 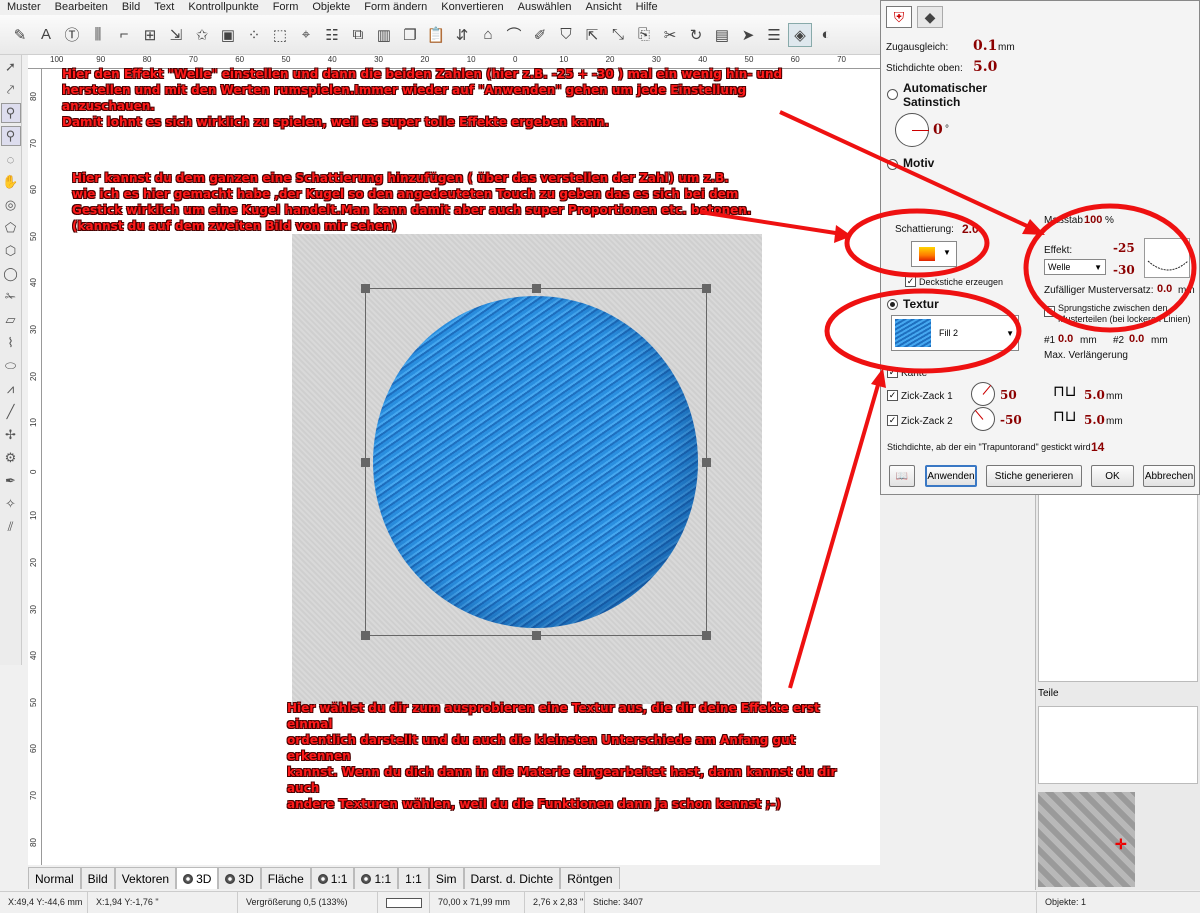 I want to click on shape-icon: ⬠, so click(x=11, y=228).